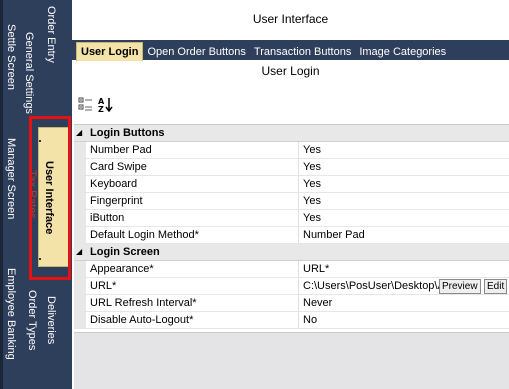 Image resolution: width=509 pixels, height=389 pixels. What do you see at coordinates (29, 73) in the screenshot?
I see `side-tab-general-settings: General Settings` at bounding box center [29, 73].